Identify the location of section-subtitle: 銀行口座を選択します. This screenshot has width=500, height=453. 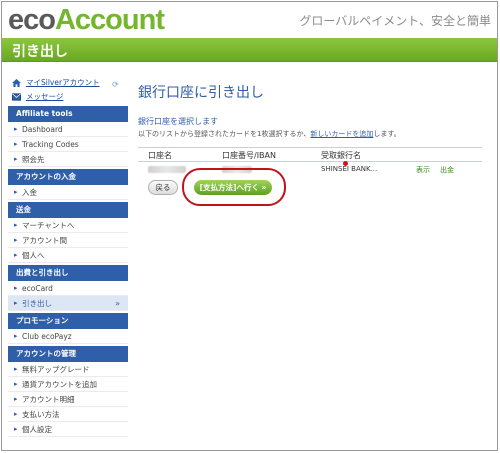
(178, 121).